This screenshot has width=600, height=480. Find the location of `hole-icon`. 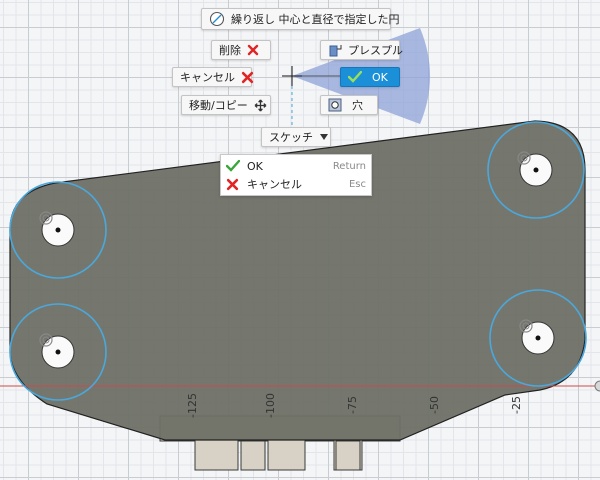

hole-icon is located at coordinates (335, 105).